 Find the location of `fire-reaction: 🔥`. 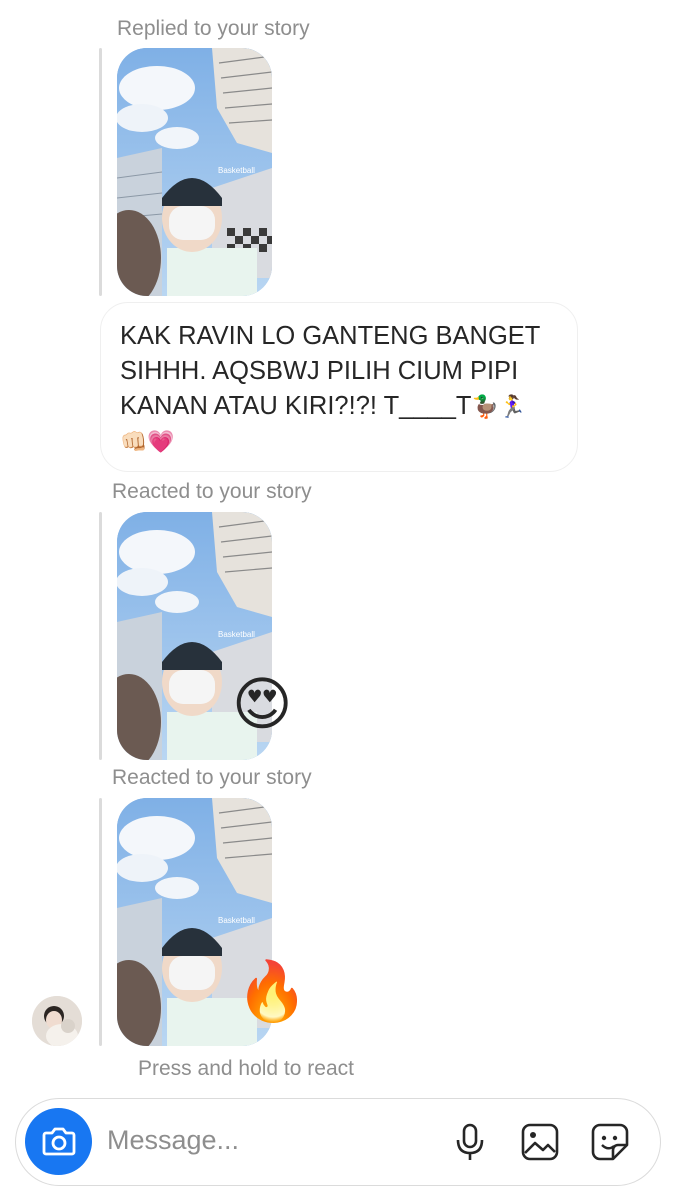

fire-reaction: 🔥 is located at coordinates (272, 991).